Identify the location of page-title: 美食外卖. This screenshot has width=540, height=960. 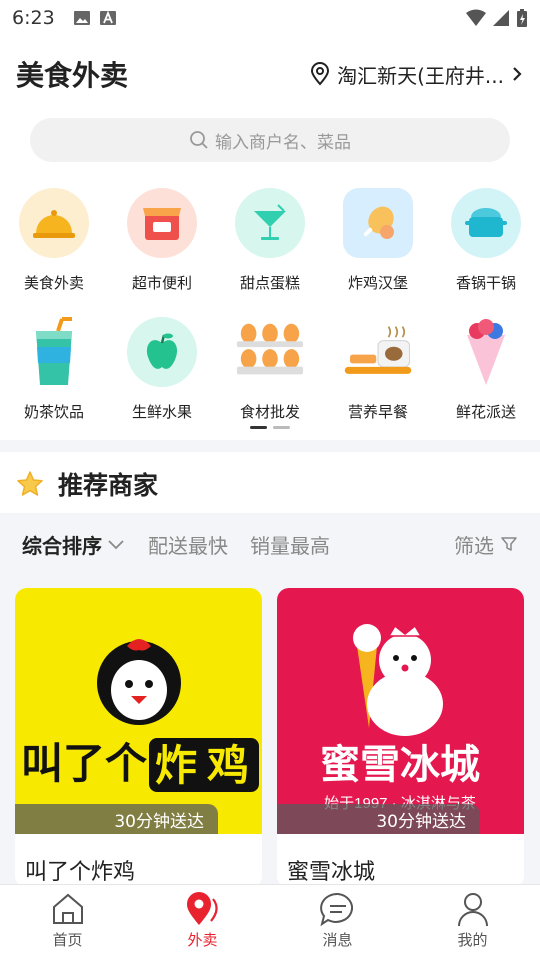
(72, 75).